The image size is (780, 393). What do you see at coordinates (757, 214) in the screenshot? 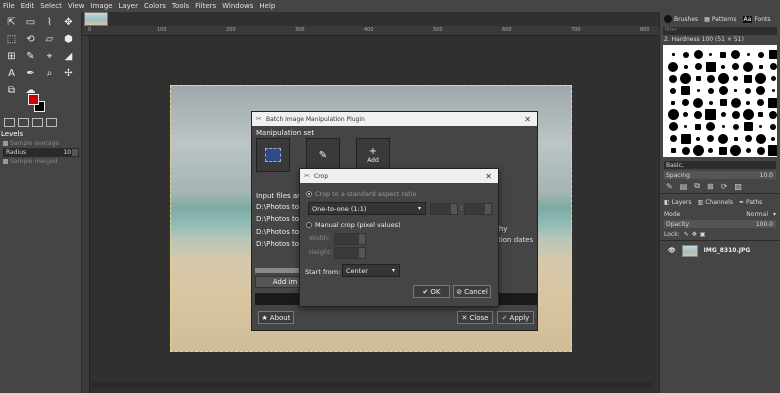
I see `mode-value: Normal` at bounding box center [757, 214].